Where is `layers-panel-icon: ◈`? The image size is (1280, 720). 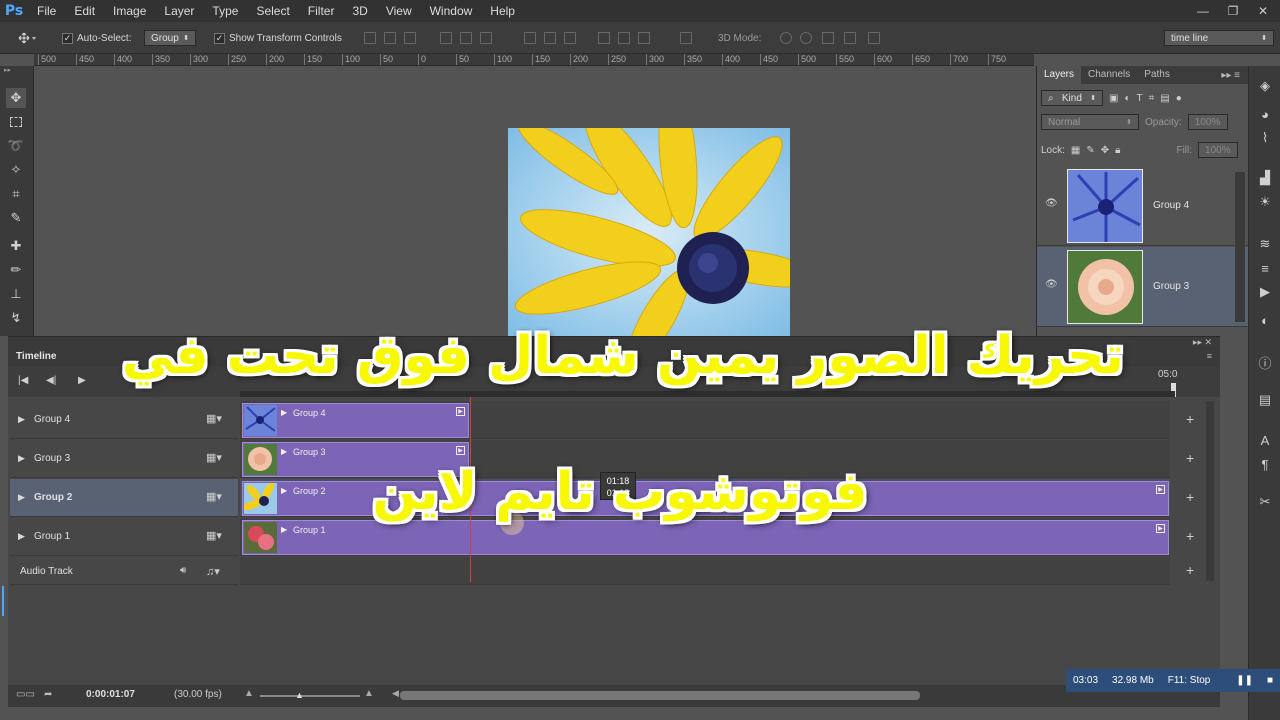 layers-panel-icon: ◈ is located at coordinates (1265, 86).